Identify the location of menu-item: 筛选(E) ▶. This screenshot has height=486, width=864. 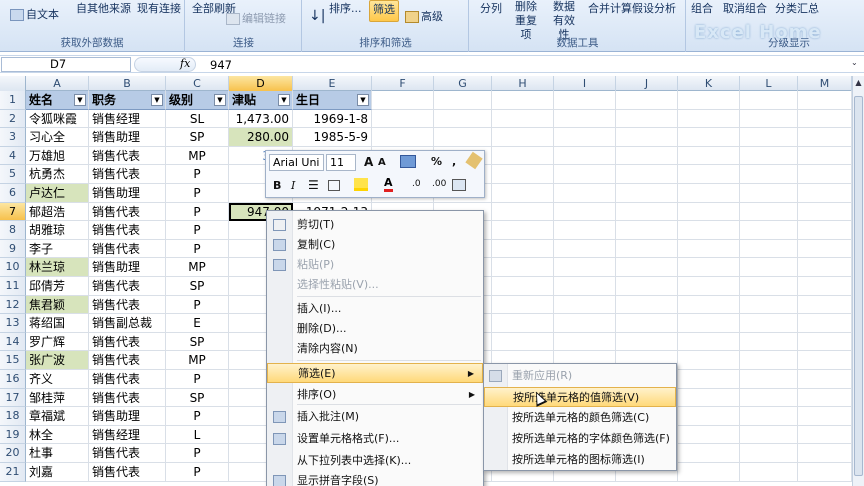
(375, 373).